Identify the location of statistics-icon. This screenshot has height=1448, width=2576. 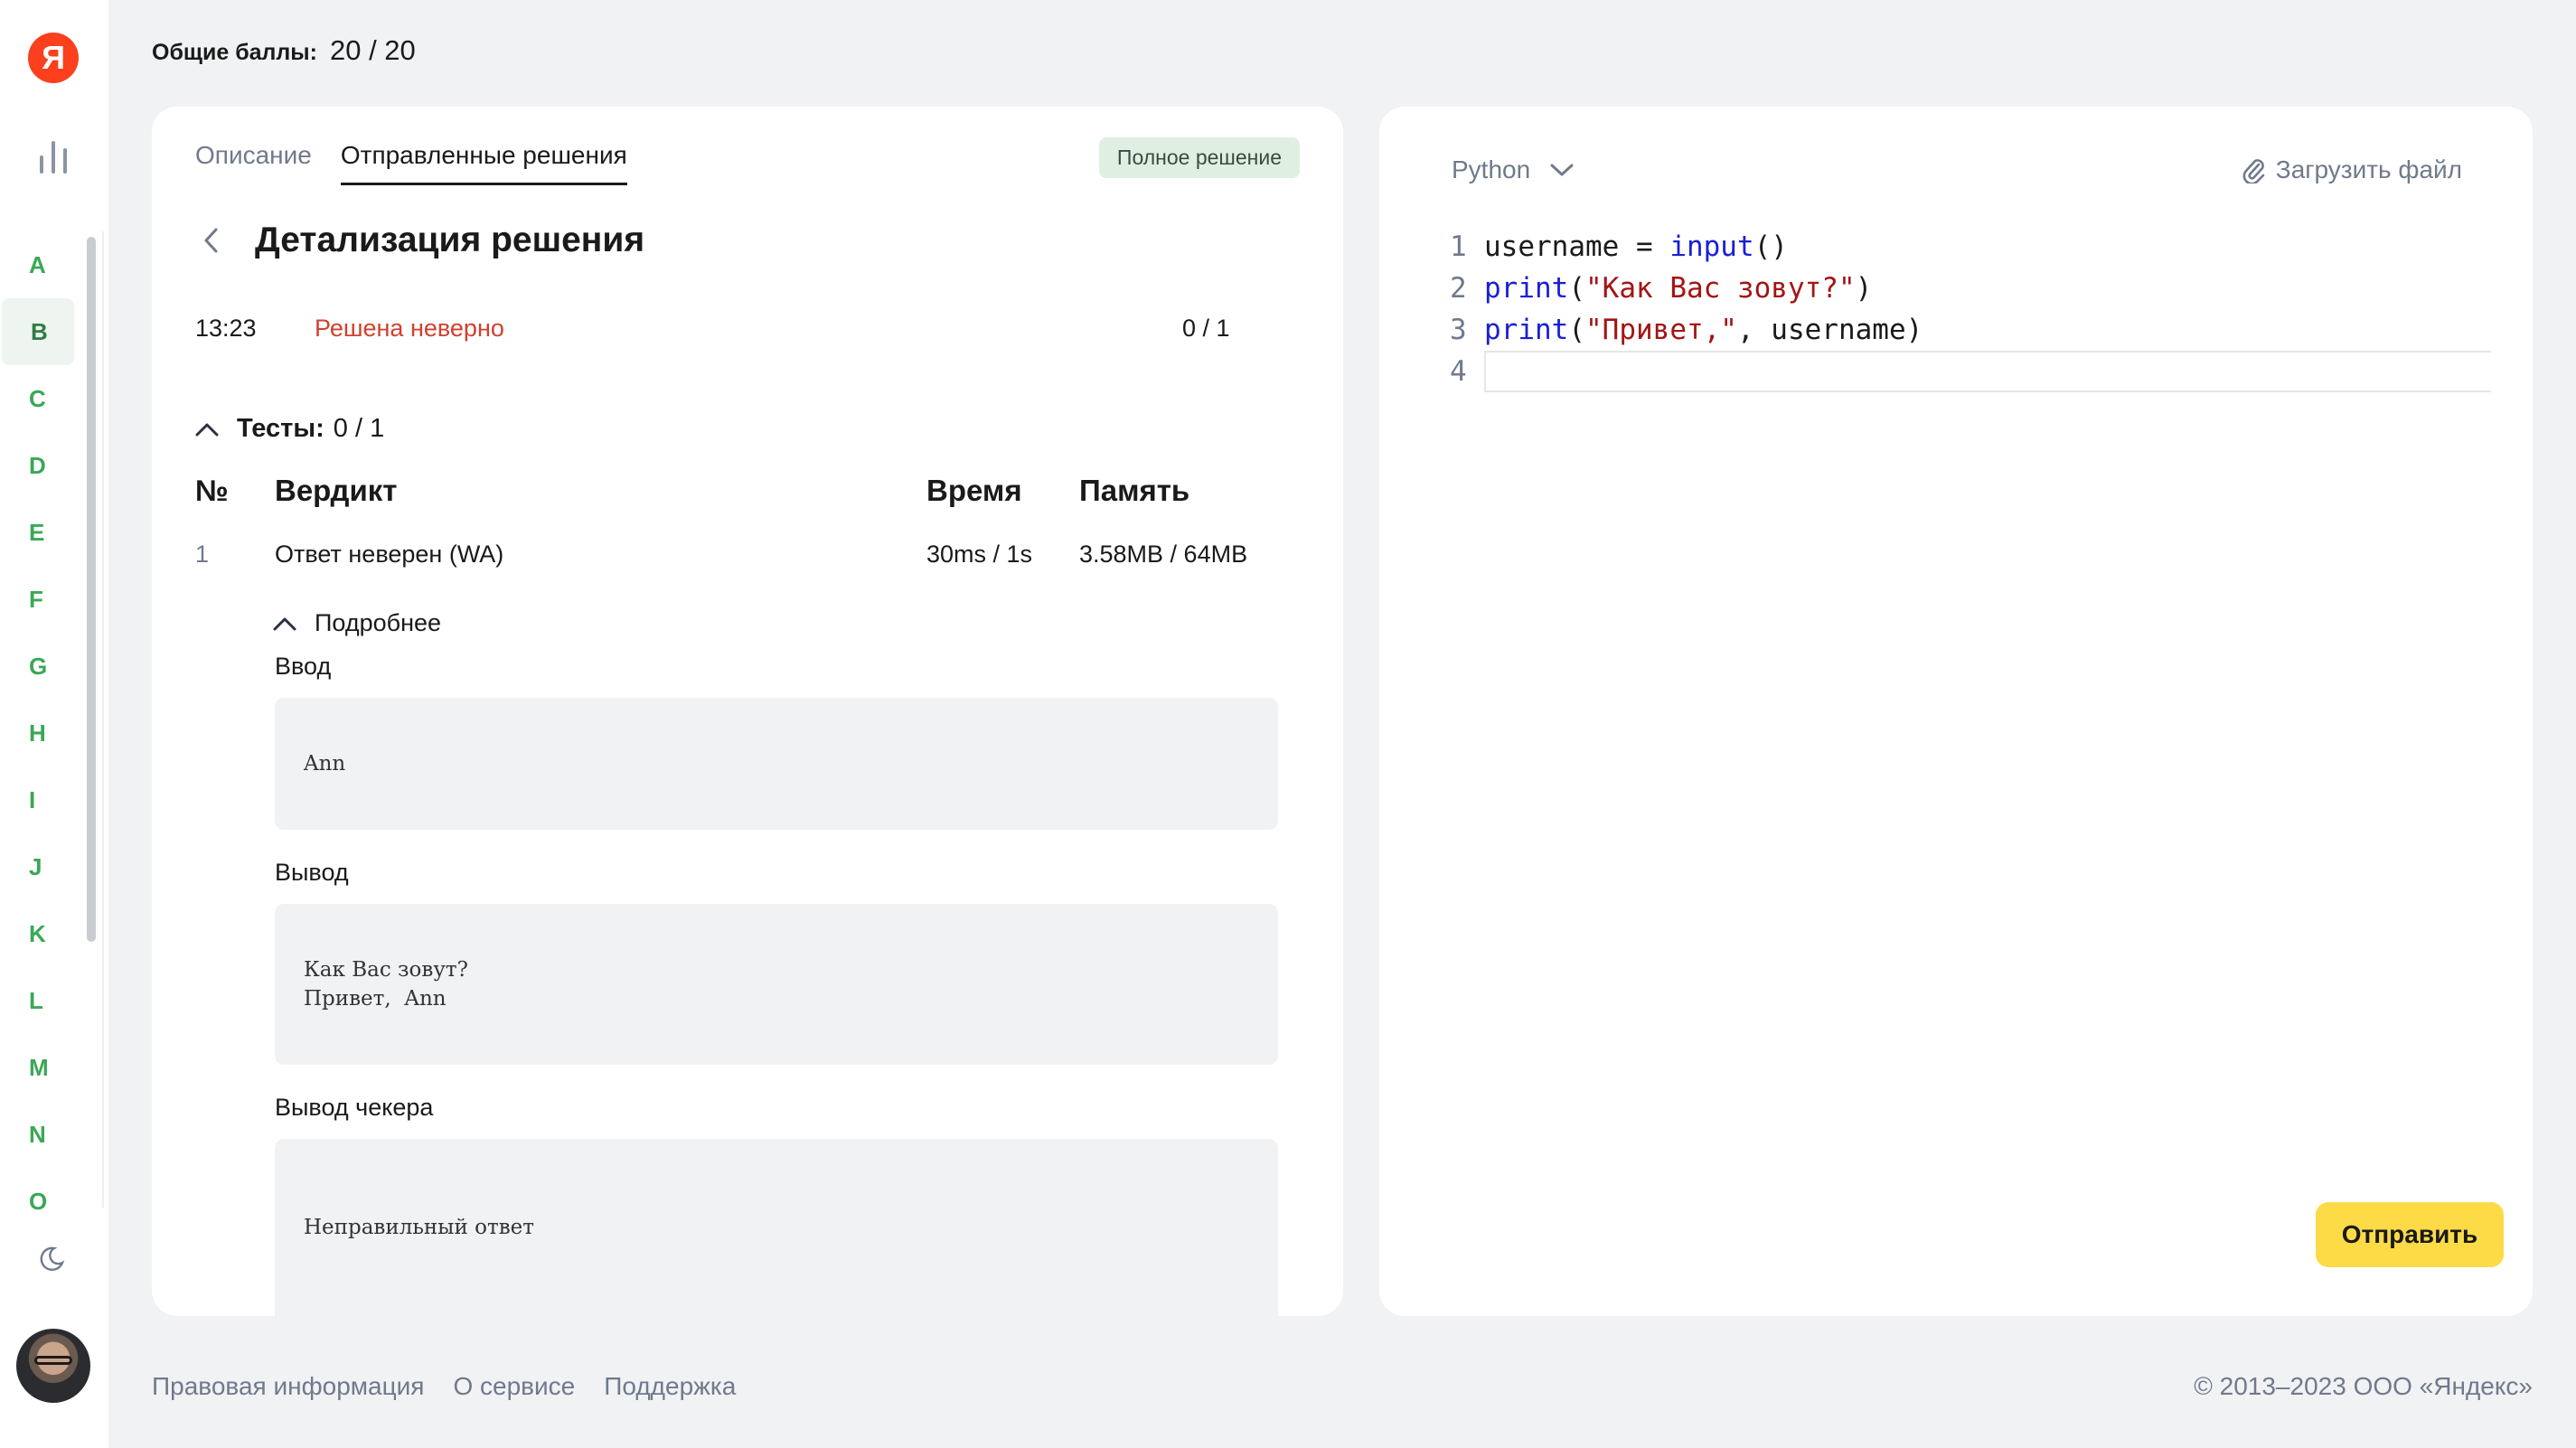
(53, 157).